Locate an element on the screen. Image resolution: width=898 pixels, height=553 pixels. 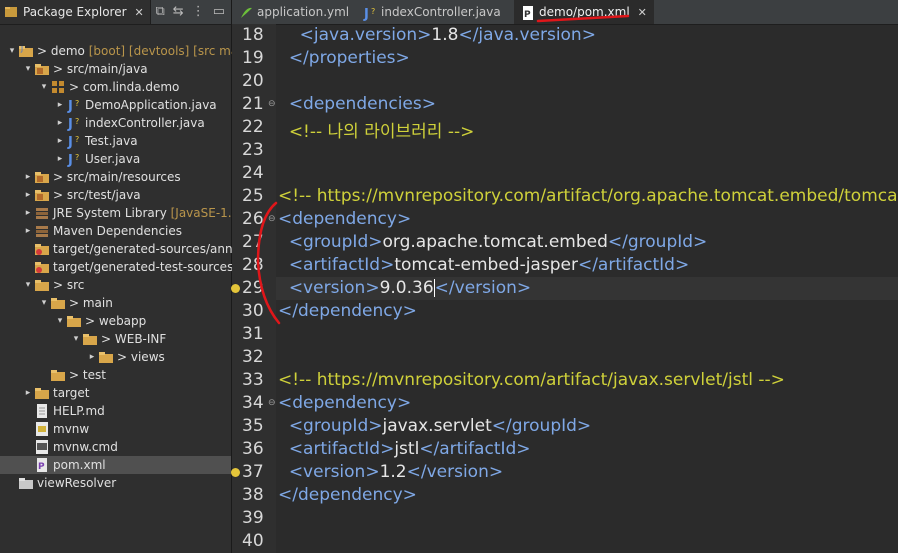
tree-item: ▸ J? indexController.java is located at coordinates (115, 123).